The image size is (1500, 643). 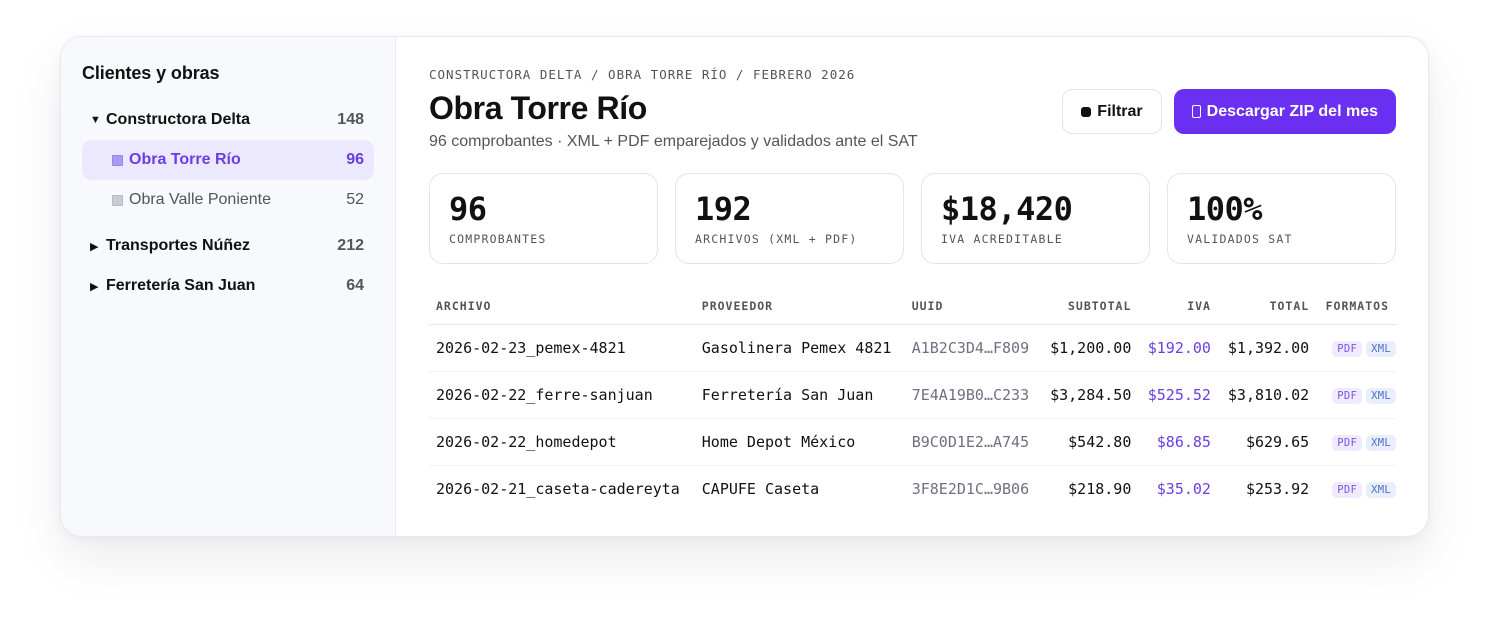 I want to click on column-header-uuid: UUID, so click(x=972, y=306).